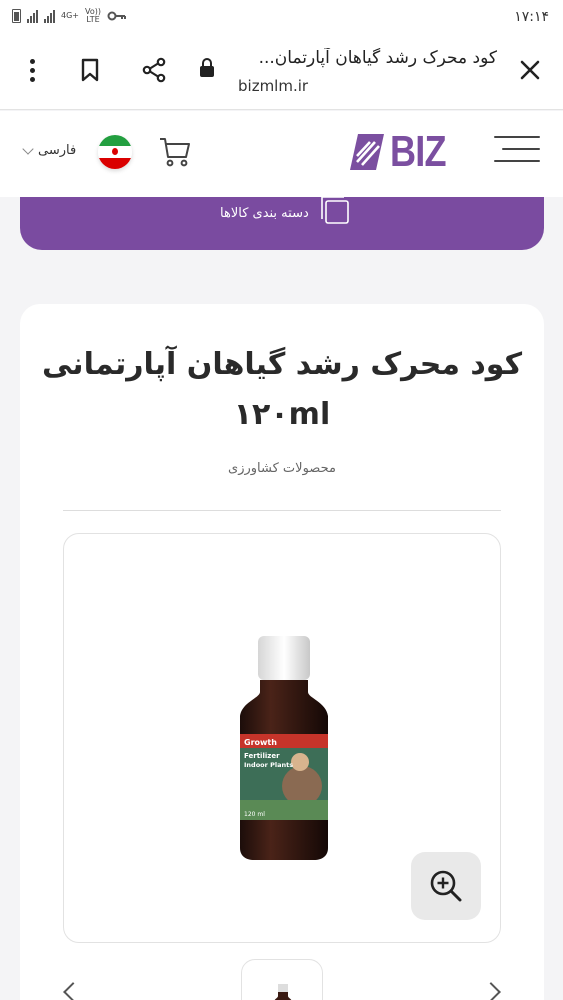 This screenshot has width=563, height=1000. What do you see at coordinates (281, 154) in the screenshot?
I see `site-header: فارسی BIZ` at bounding box center [281, 154].